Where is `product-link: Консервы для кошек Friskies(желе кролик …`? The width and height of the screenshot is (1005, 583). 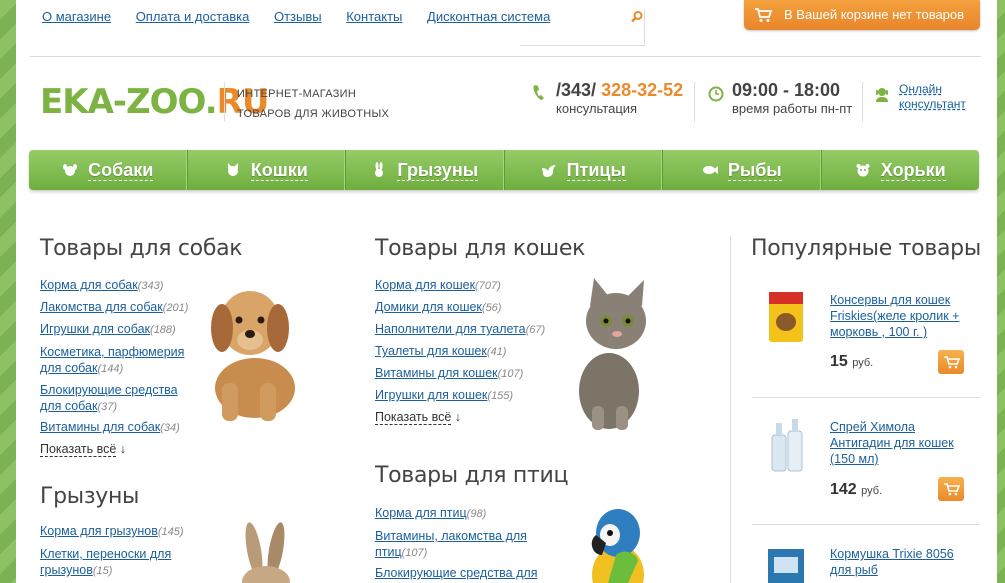
product-link: Консервы для кошек Friskies(желе кролик … is located at coordinates (900, 316).